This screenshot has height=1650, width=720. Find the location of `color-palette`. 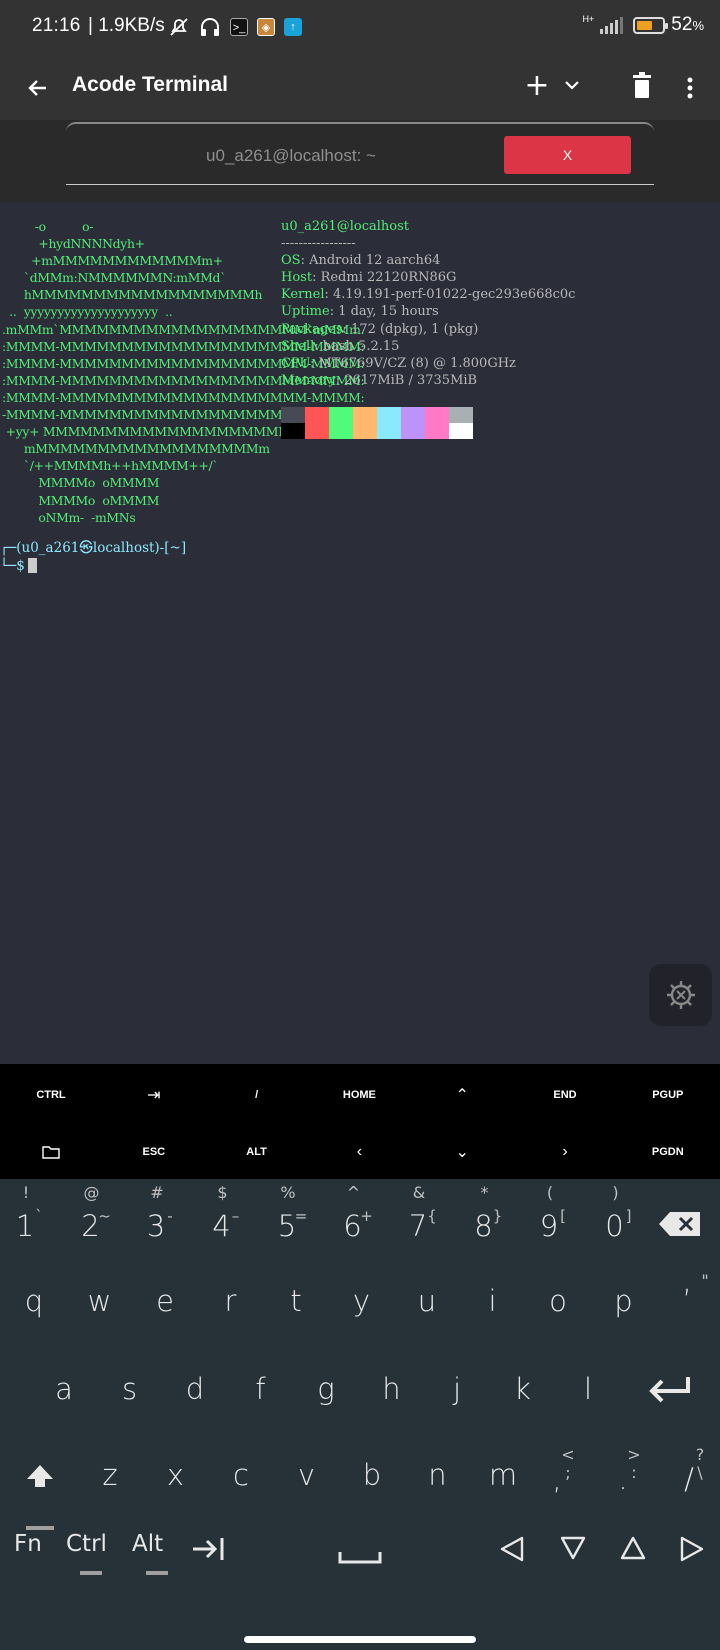

color-palette is located at coordinates (377, 423).